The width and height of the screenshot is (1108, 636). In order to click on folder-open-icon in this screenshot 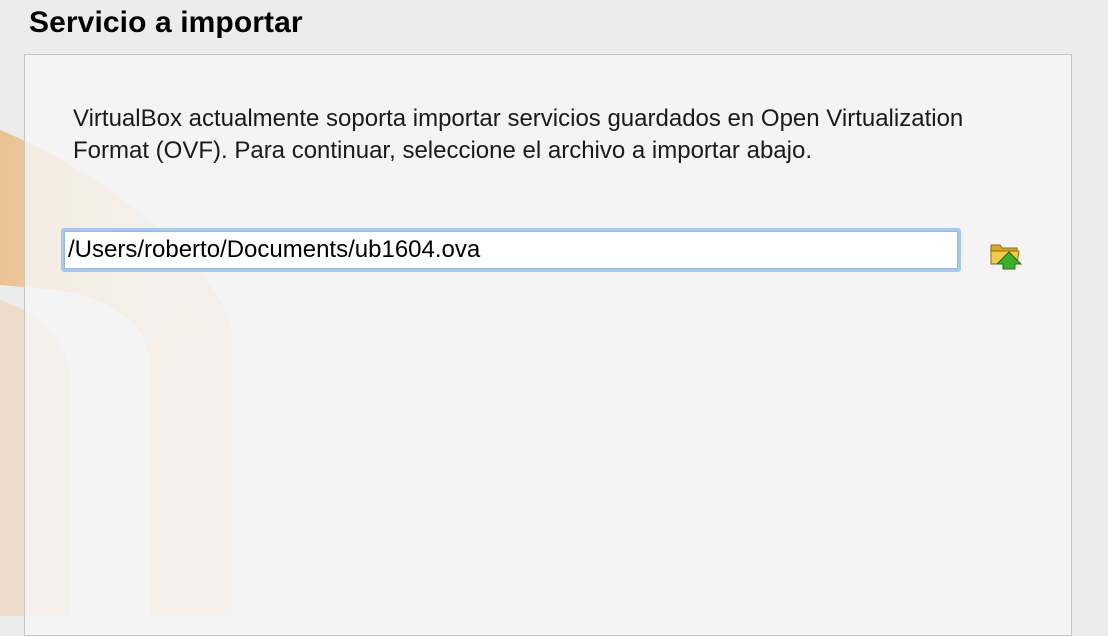, I will do `click(1009, 254)`.